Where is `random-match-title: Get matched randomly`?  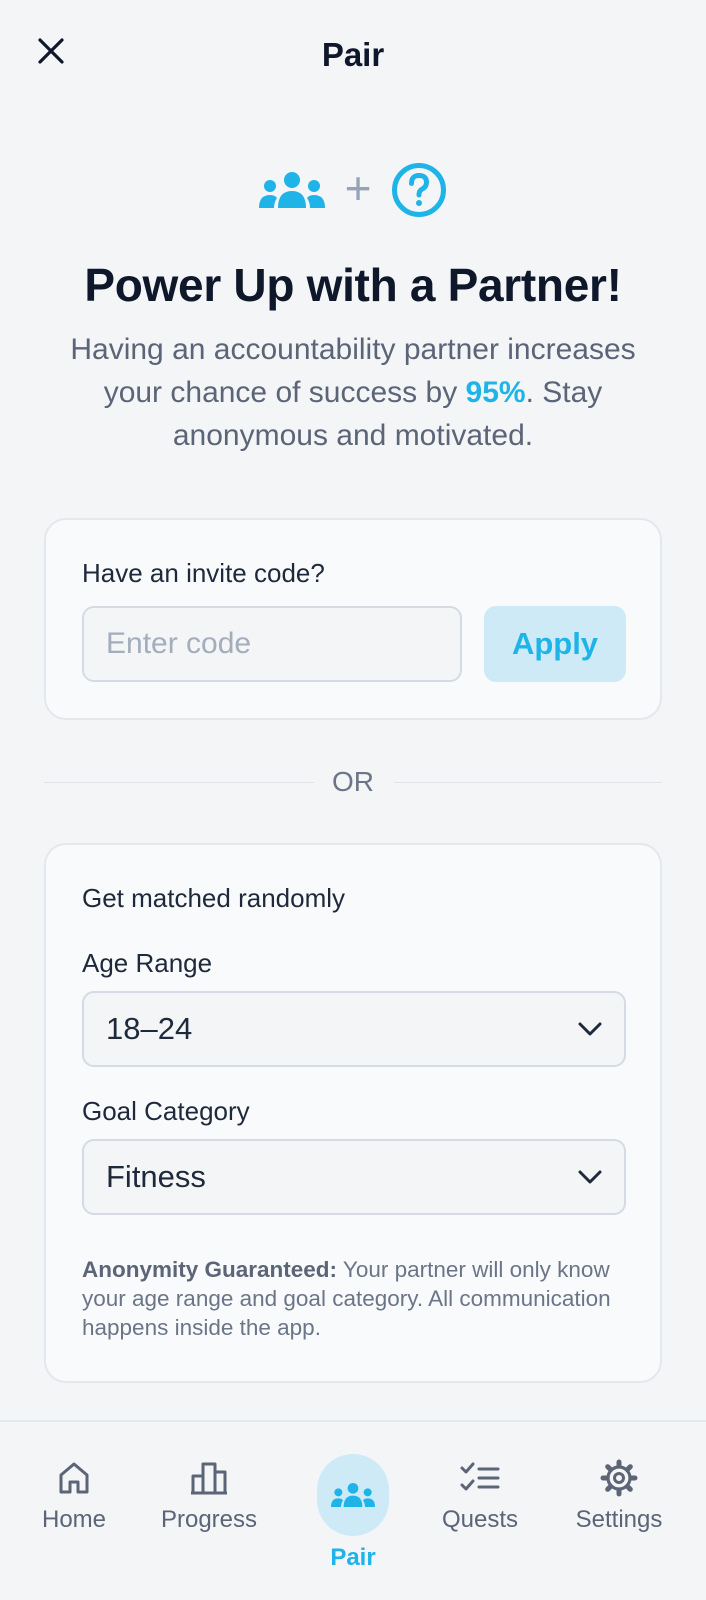
random-match-title: Get matched randomly is located at coordinates (214, 898).